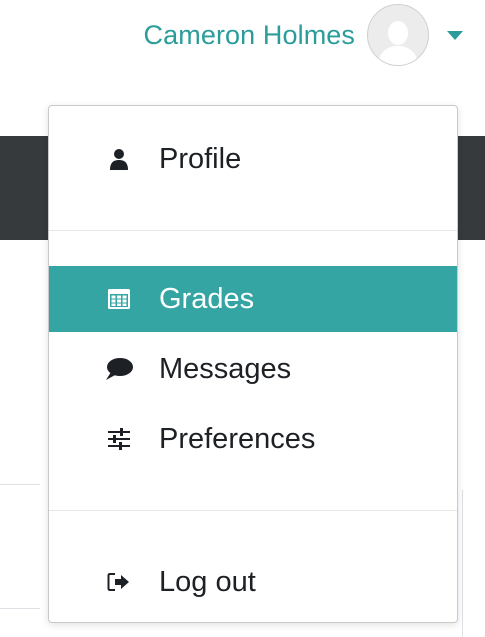 Image resolution: width=485 pixels, height=637 pixels. I want to click on menu-item-label: Profile, so click(200, 158).